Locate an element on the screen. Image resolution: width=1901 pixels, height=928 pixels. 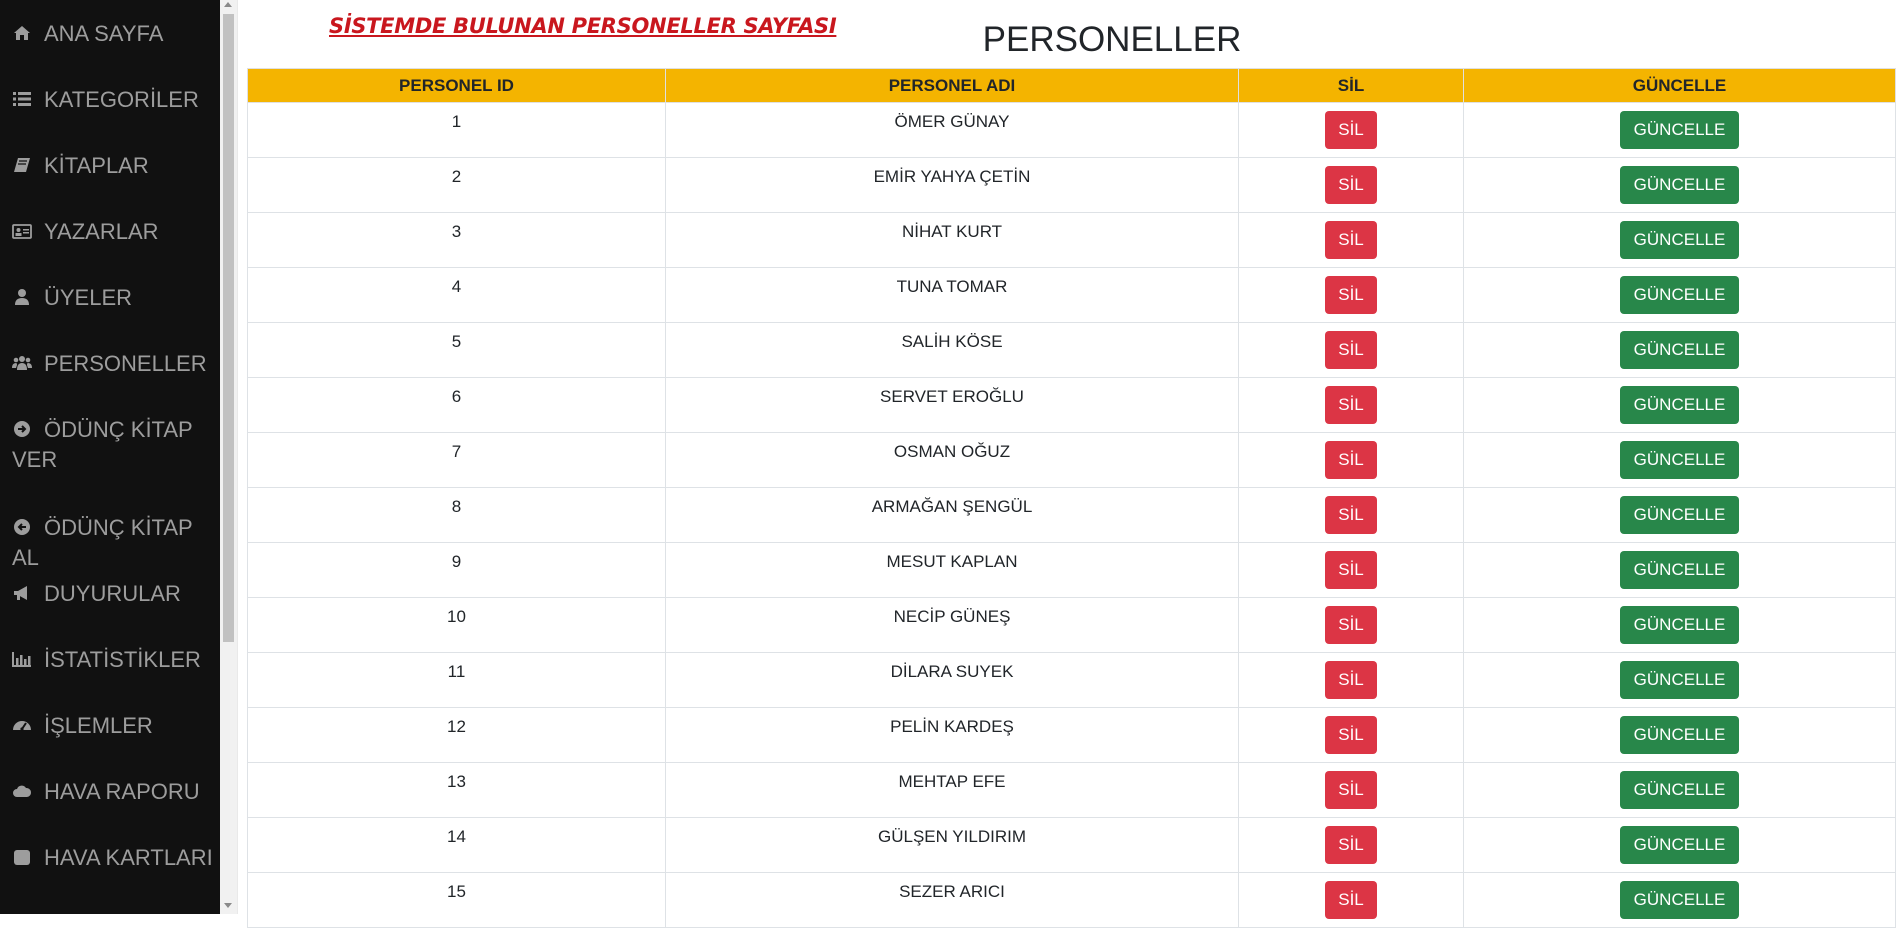
arrow-circle-right-icon is located at coordinates (23, 427).